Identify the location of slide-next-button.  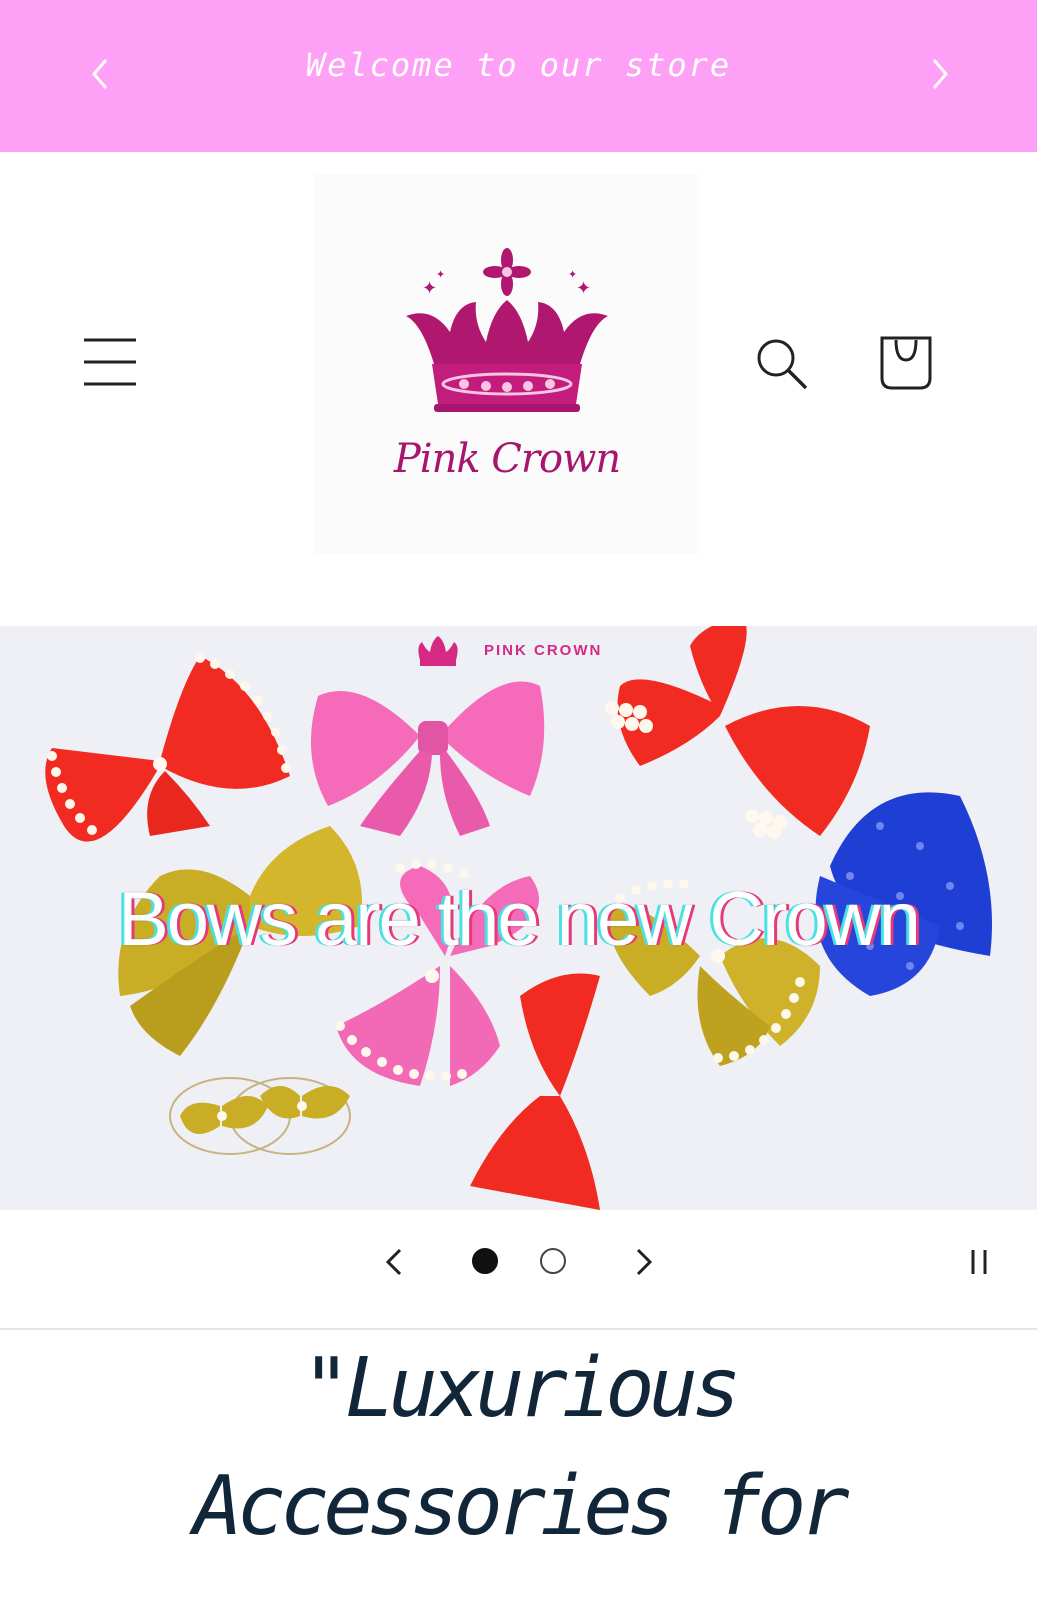
(643, 1262).